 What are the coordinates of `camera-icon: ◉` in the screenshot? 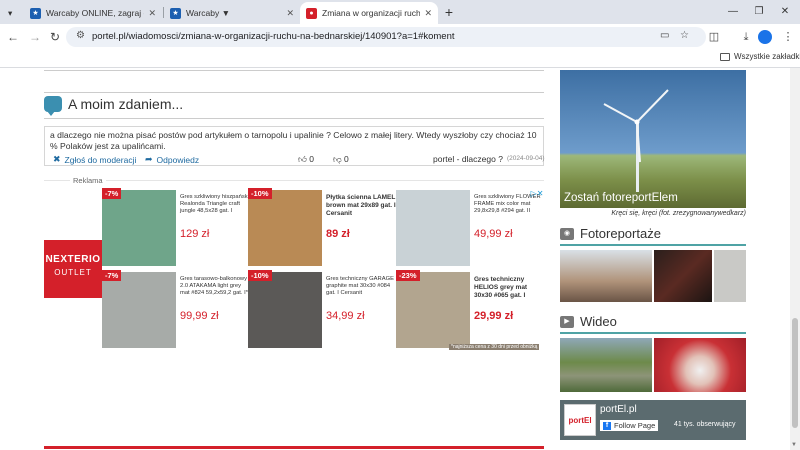 It's located at (567, 233).